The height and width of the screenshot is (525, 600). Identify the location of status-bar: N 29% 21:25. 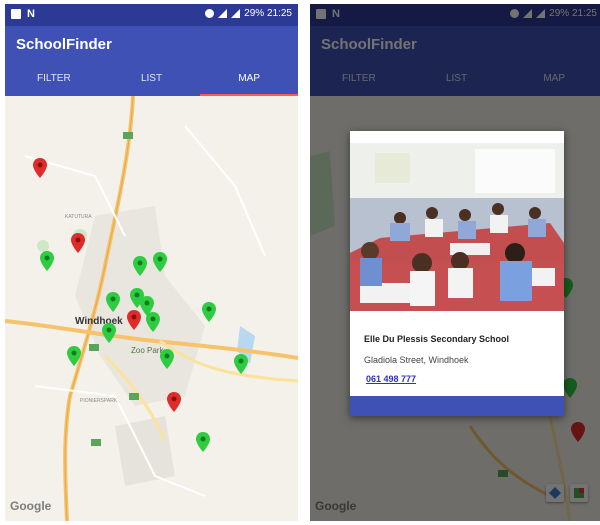
(151, 15).